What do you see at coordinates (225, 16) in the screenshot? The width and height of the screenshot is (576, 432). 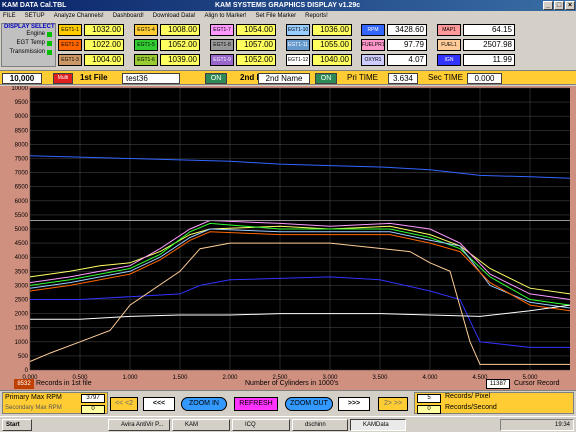 I see `menu-align-to-marker: Align to Marker!` at bounding box center [225, 16].